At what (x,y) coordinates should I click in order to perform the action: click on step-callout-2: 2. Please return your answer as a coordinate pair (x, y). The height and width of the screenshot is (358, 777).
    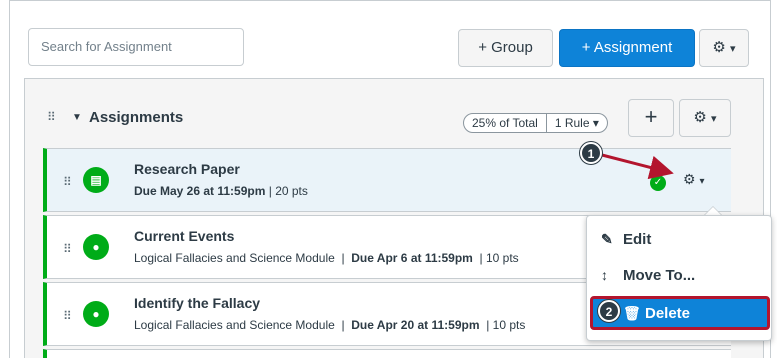
    Looking at the image, I should click on (609, 311).